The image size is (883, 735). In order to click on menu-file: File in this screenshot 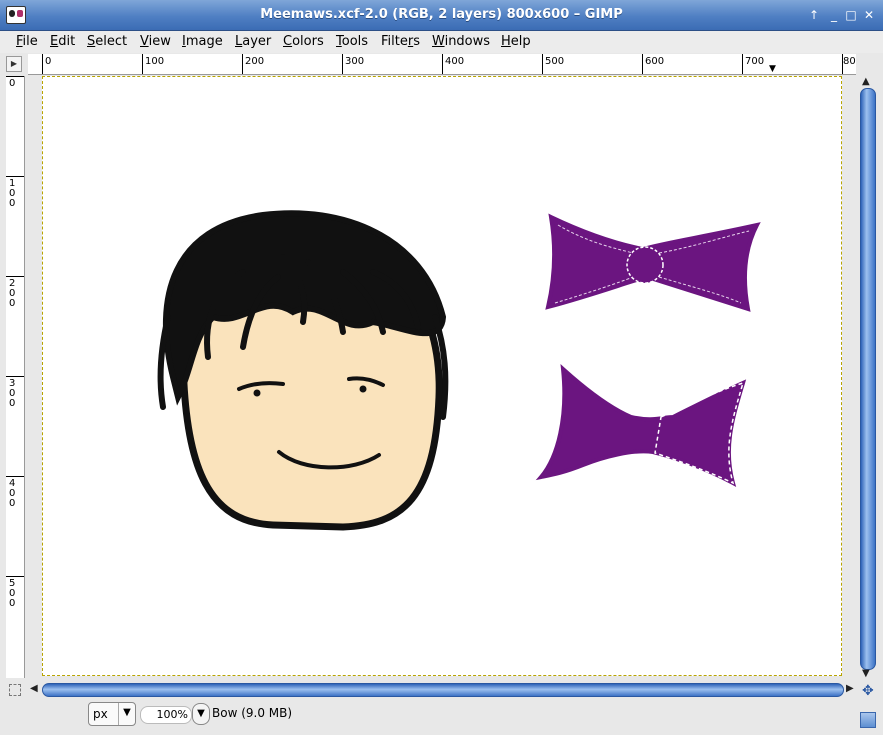, I will do `click(27, 41)`.